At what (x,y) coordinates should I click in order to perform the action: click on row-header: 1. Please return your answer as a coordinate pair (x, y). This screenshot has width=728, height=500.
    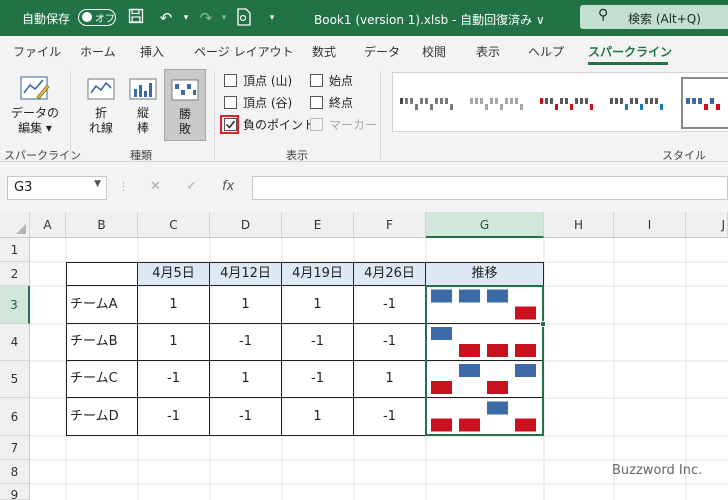
    Looking at the image, I should click on (15, 250).